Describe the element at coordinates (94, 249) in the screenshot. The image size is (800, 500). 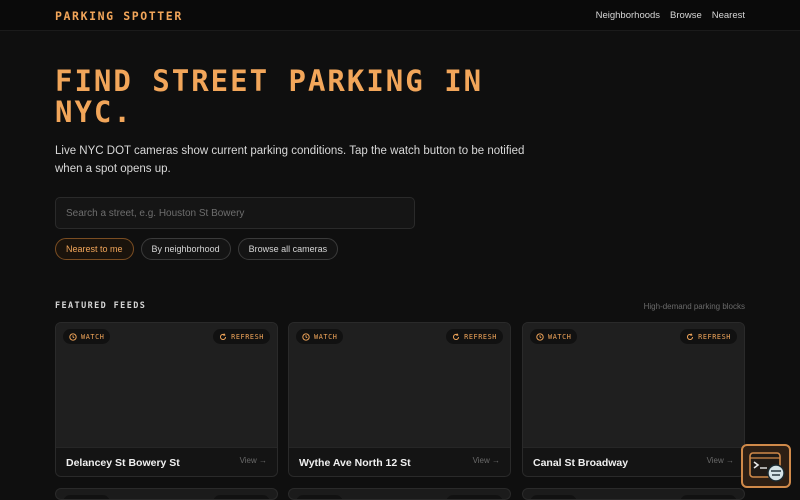
I see `filter-nearest-to-me: Nearest to me` at that location.